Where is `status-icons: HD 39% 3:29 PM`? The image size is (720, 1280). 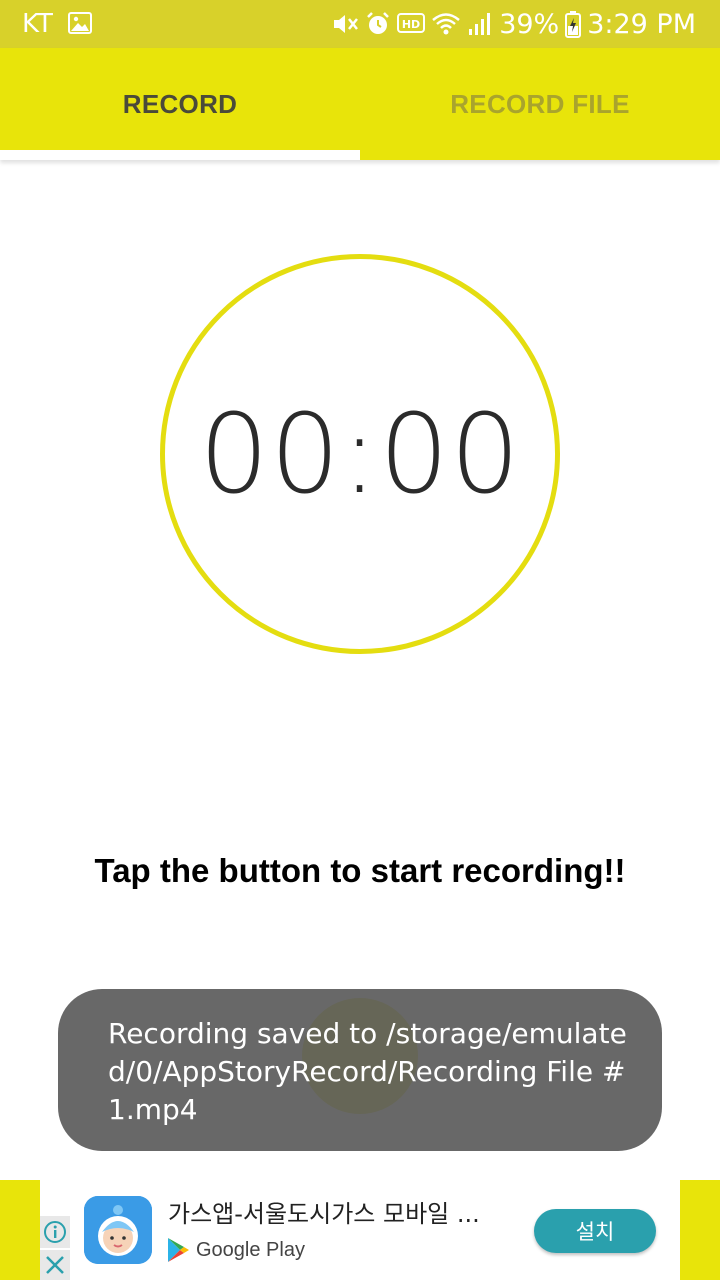
status-icons: HD 39% 3:29 PM is located at coordinates (513, 24).